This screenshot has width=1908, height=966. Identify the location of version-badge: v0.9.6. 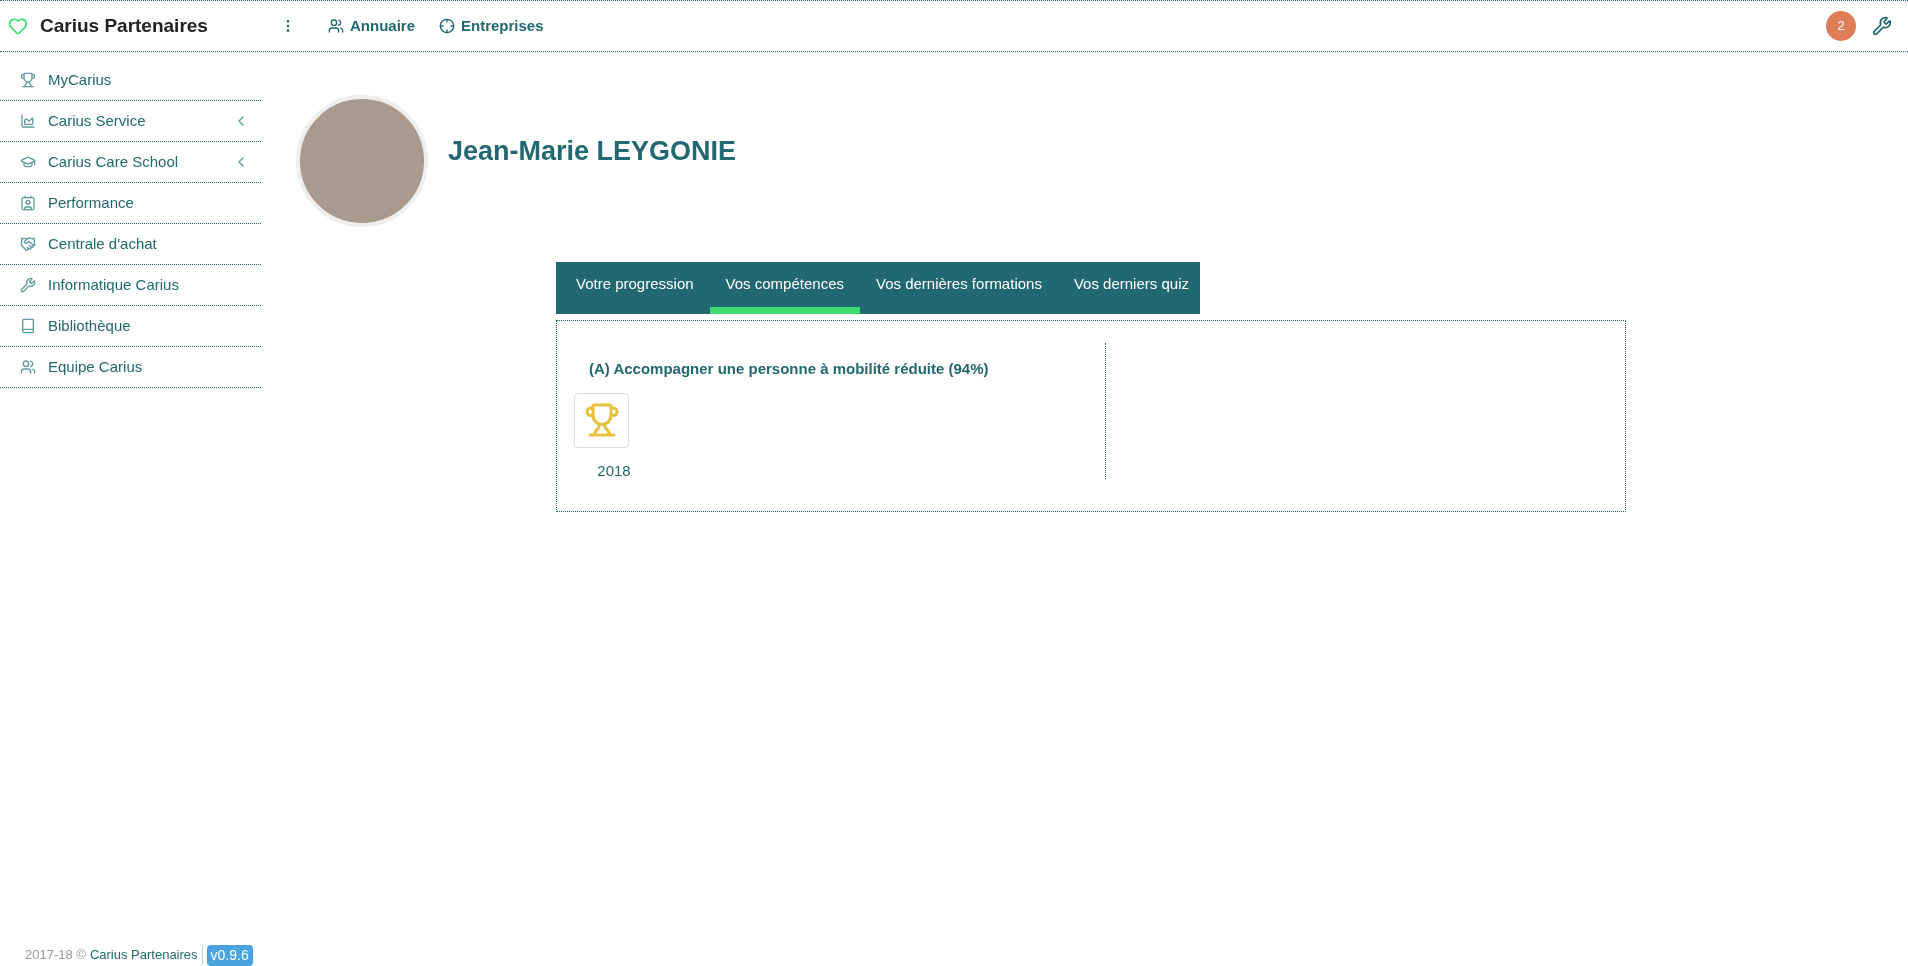
(229, 955).